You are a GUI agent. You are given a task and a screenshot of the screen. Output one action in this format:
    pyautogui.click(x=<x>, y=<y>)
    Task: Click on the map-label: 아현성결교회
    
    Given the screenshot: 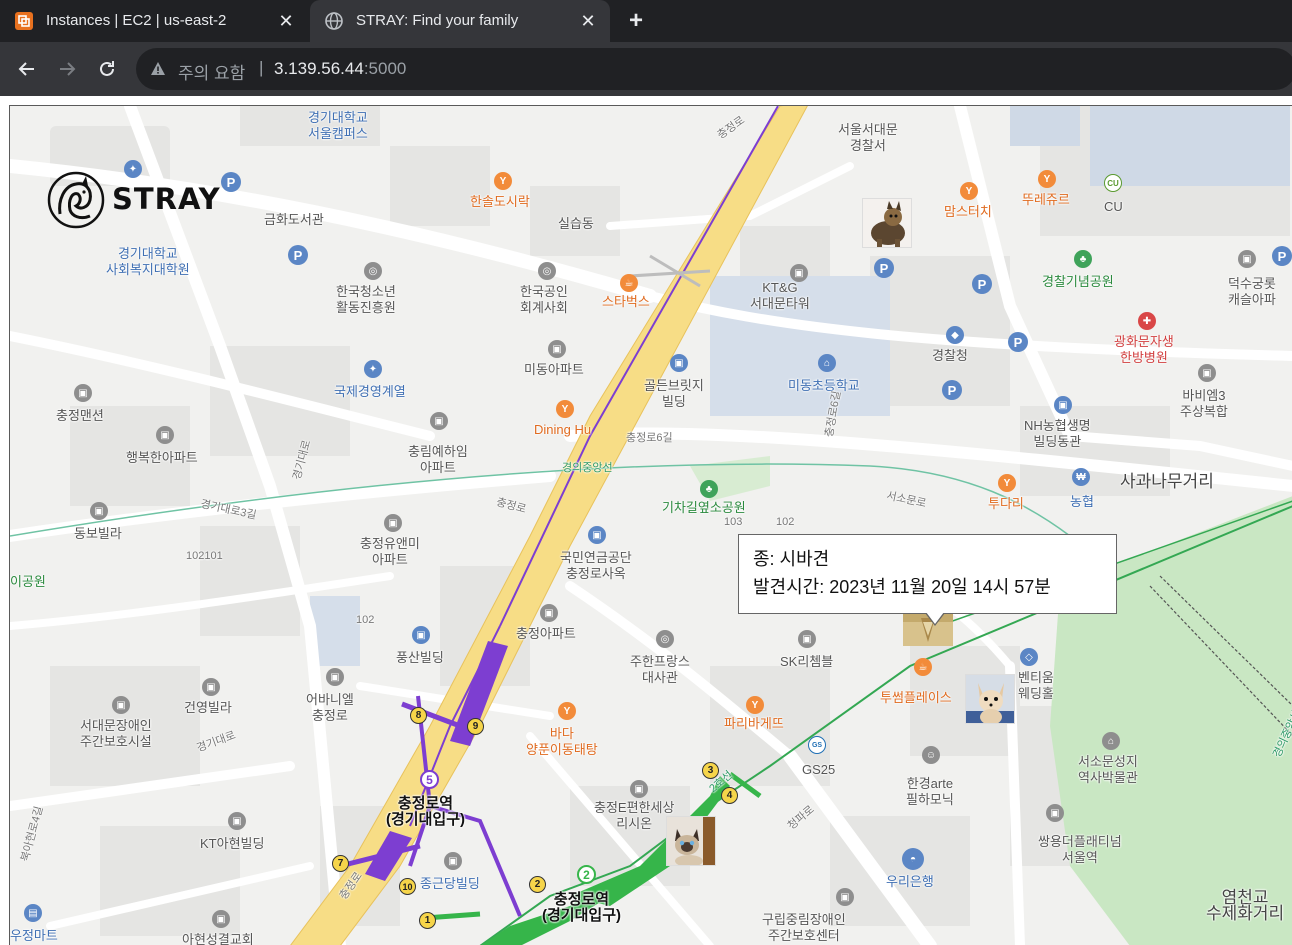 What is the action you would take?
    pyautogui.click(x=218, y=938)
    